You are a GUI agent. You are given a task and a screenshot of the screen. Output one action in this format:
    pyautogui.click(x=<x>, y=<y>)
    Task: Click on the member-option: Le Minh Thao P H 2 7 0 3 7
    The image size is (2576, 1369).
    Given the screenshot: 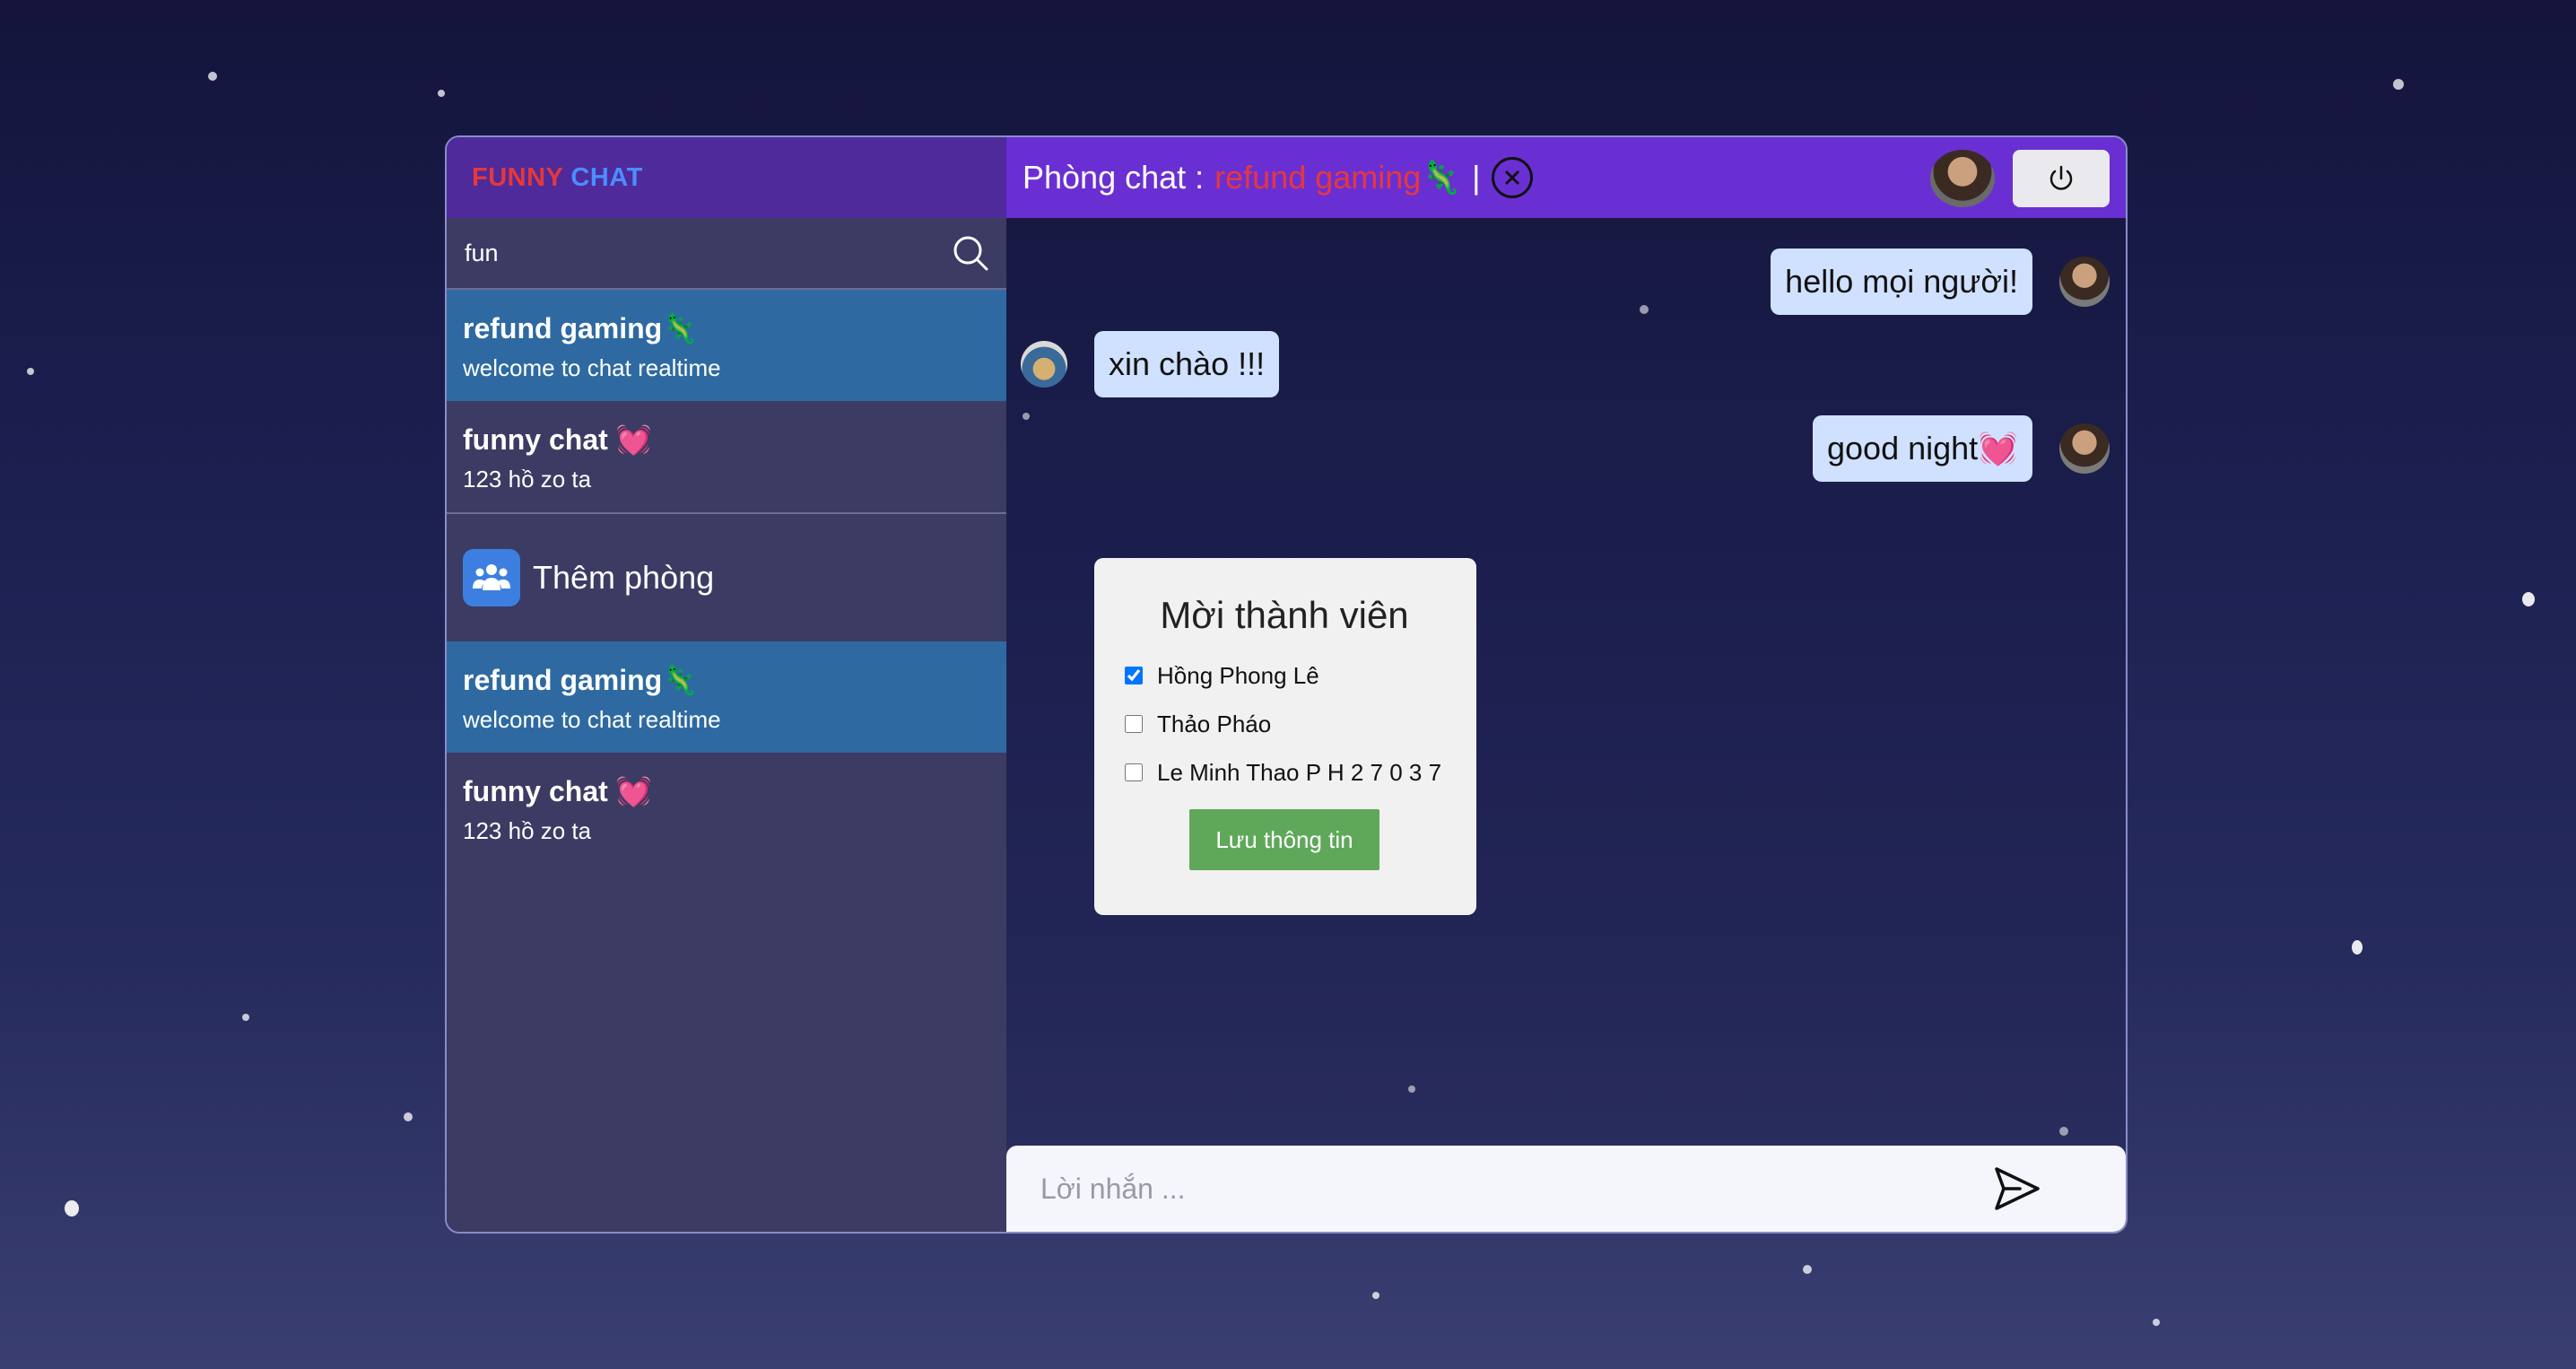 What is the action you would take?
    pyautogui.click(x=1284, y=772)
    